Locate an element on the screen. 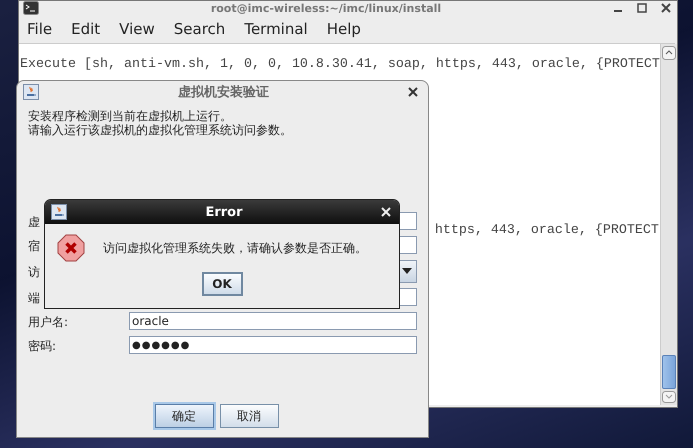  dialog-title: Error is located at coordinates (224, 212).